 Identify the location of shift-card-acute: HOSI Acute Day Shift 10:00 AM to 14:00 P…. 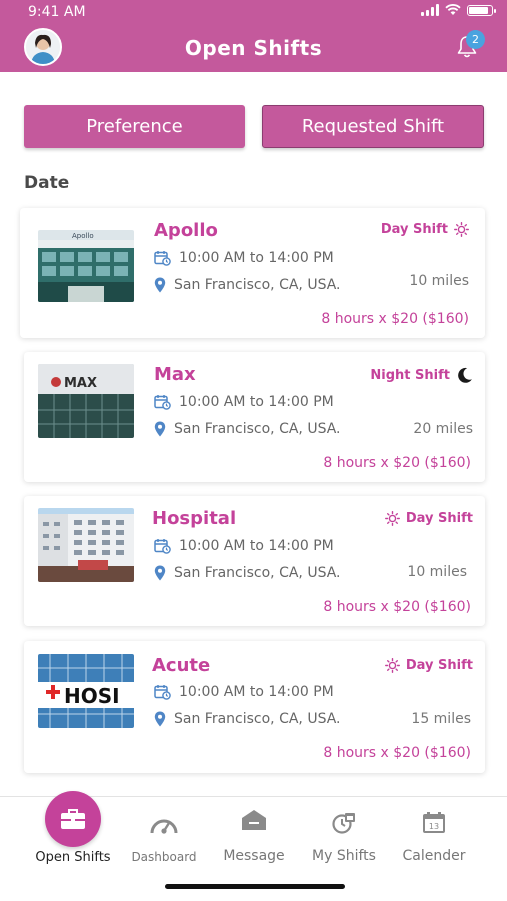
(254, 707).